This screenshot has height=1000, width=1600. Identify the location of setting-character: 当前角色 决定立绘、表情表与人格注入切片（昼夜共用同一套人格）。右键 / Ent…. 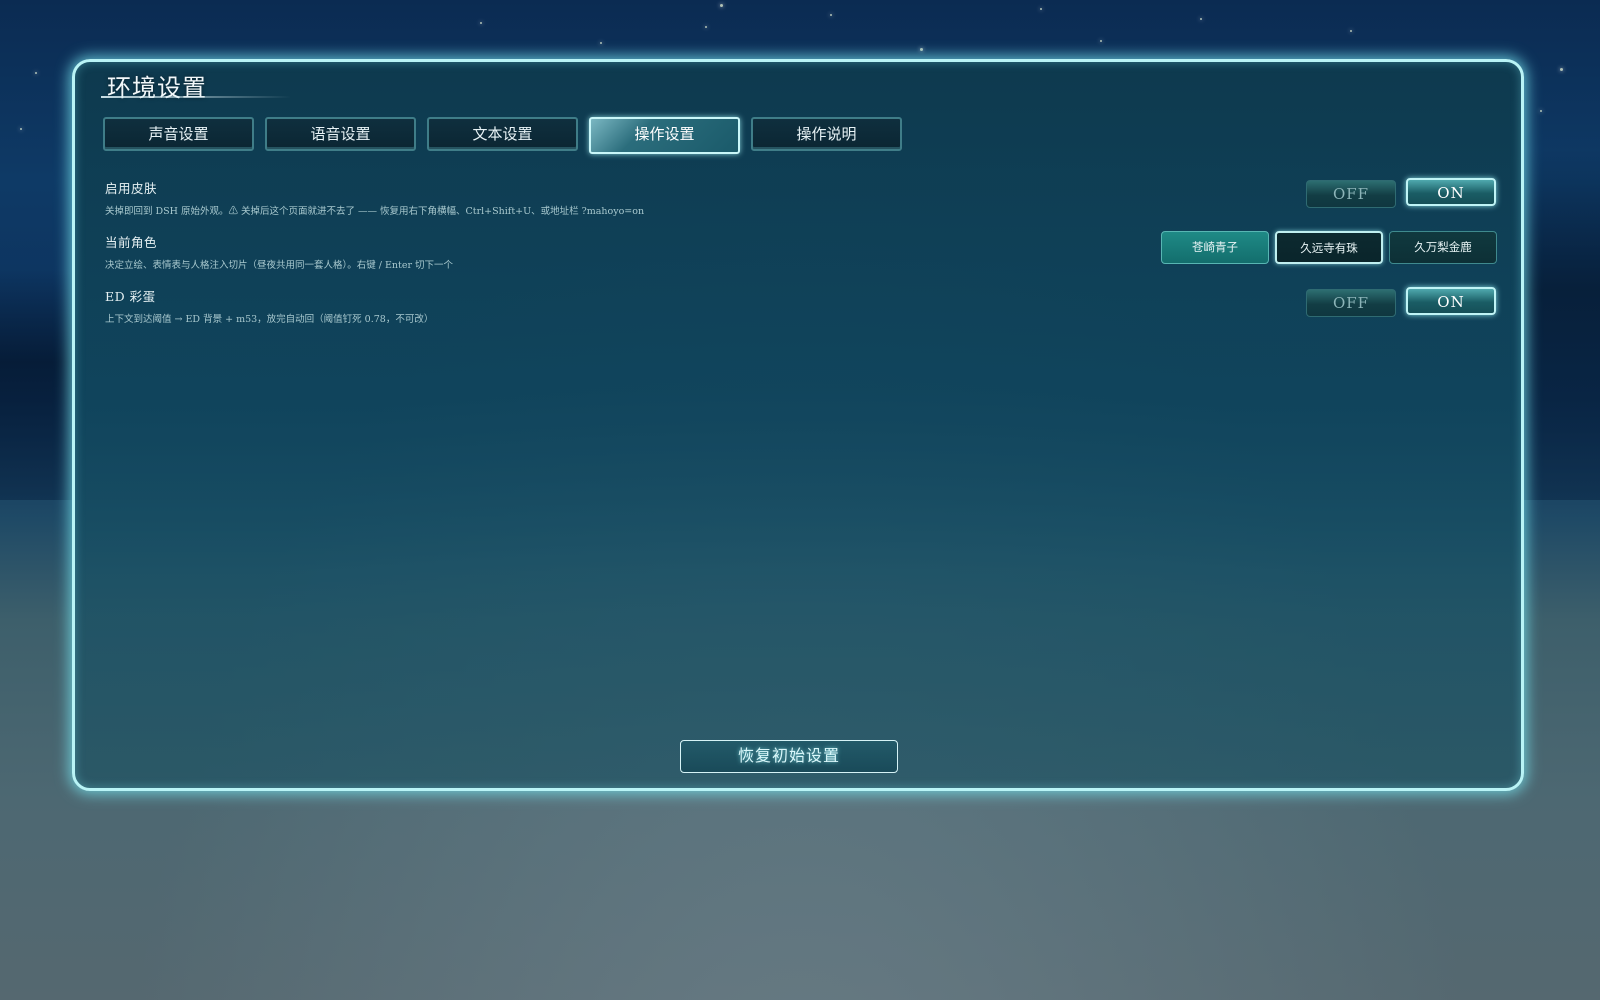
(279, 251).